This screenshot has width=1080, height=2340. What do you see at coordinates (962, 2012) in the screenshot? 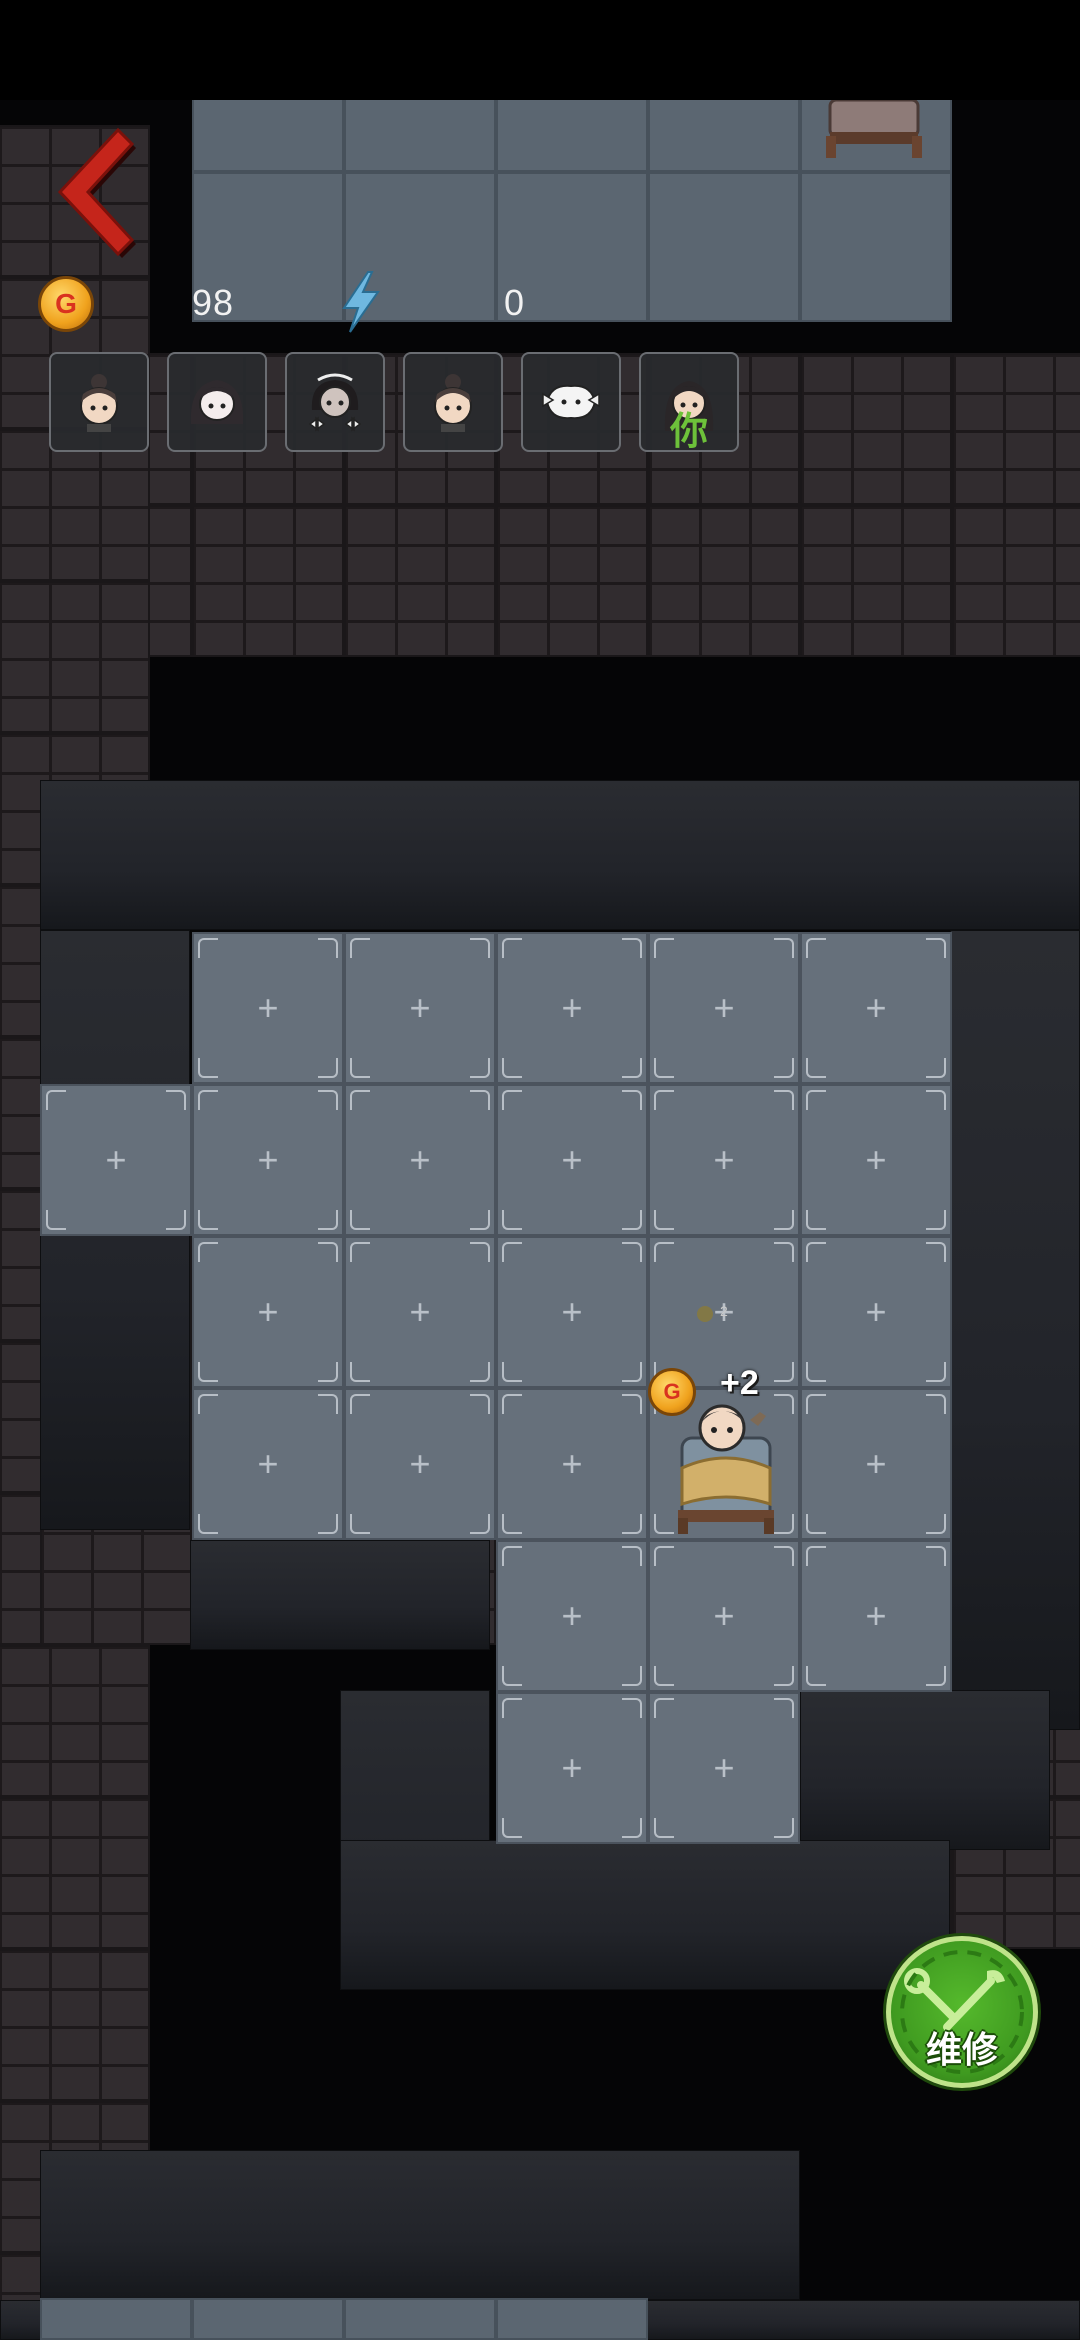
I see `repair-button: 维修` at bounding box center [962, 2012].